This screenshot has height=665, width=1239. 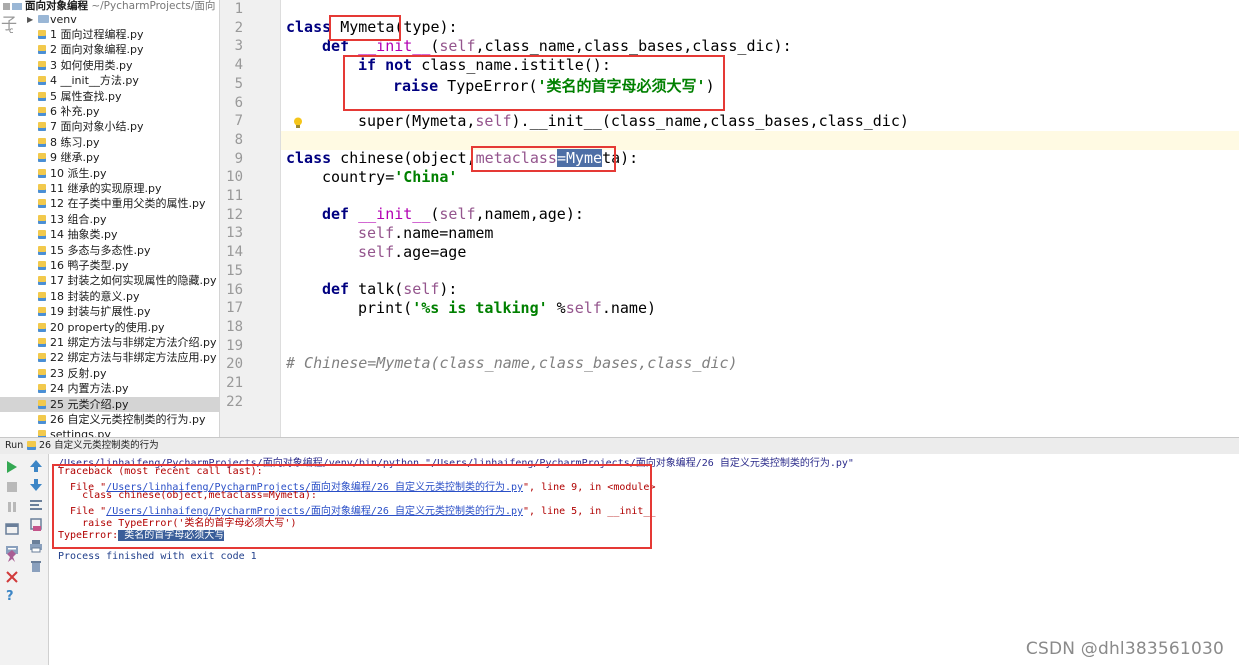 I want to click on tree-item-file: 15 多态与多态性.py, so click(x=109, y=250).